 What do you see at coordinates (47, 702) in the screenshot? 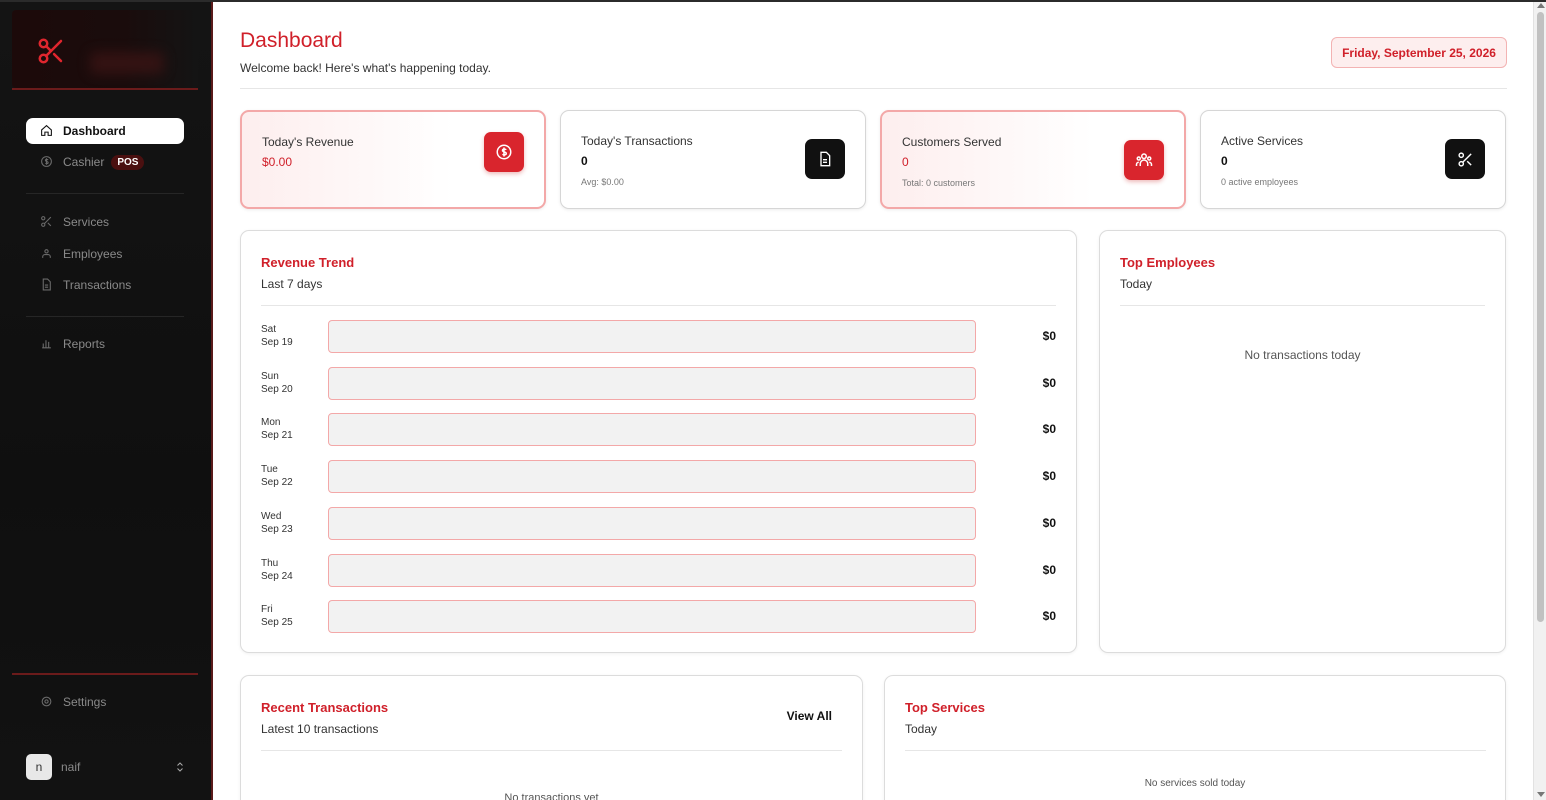
I see `gear-icon` at bounding box center [47, 702].